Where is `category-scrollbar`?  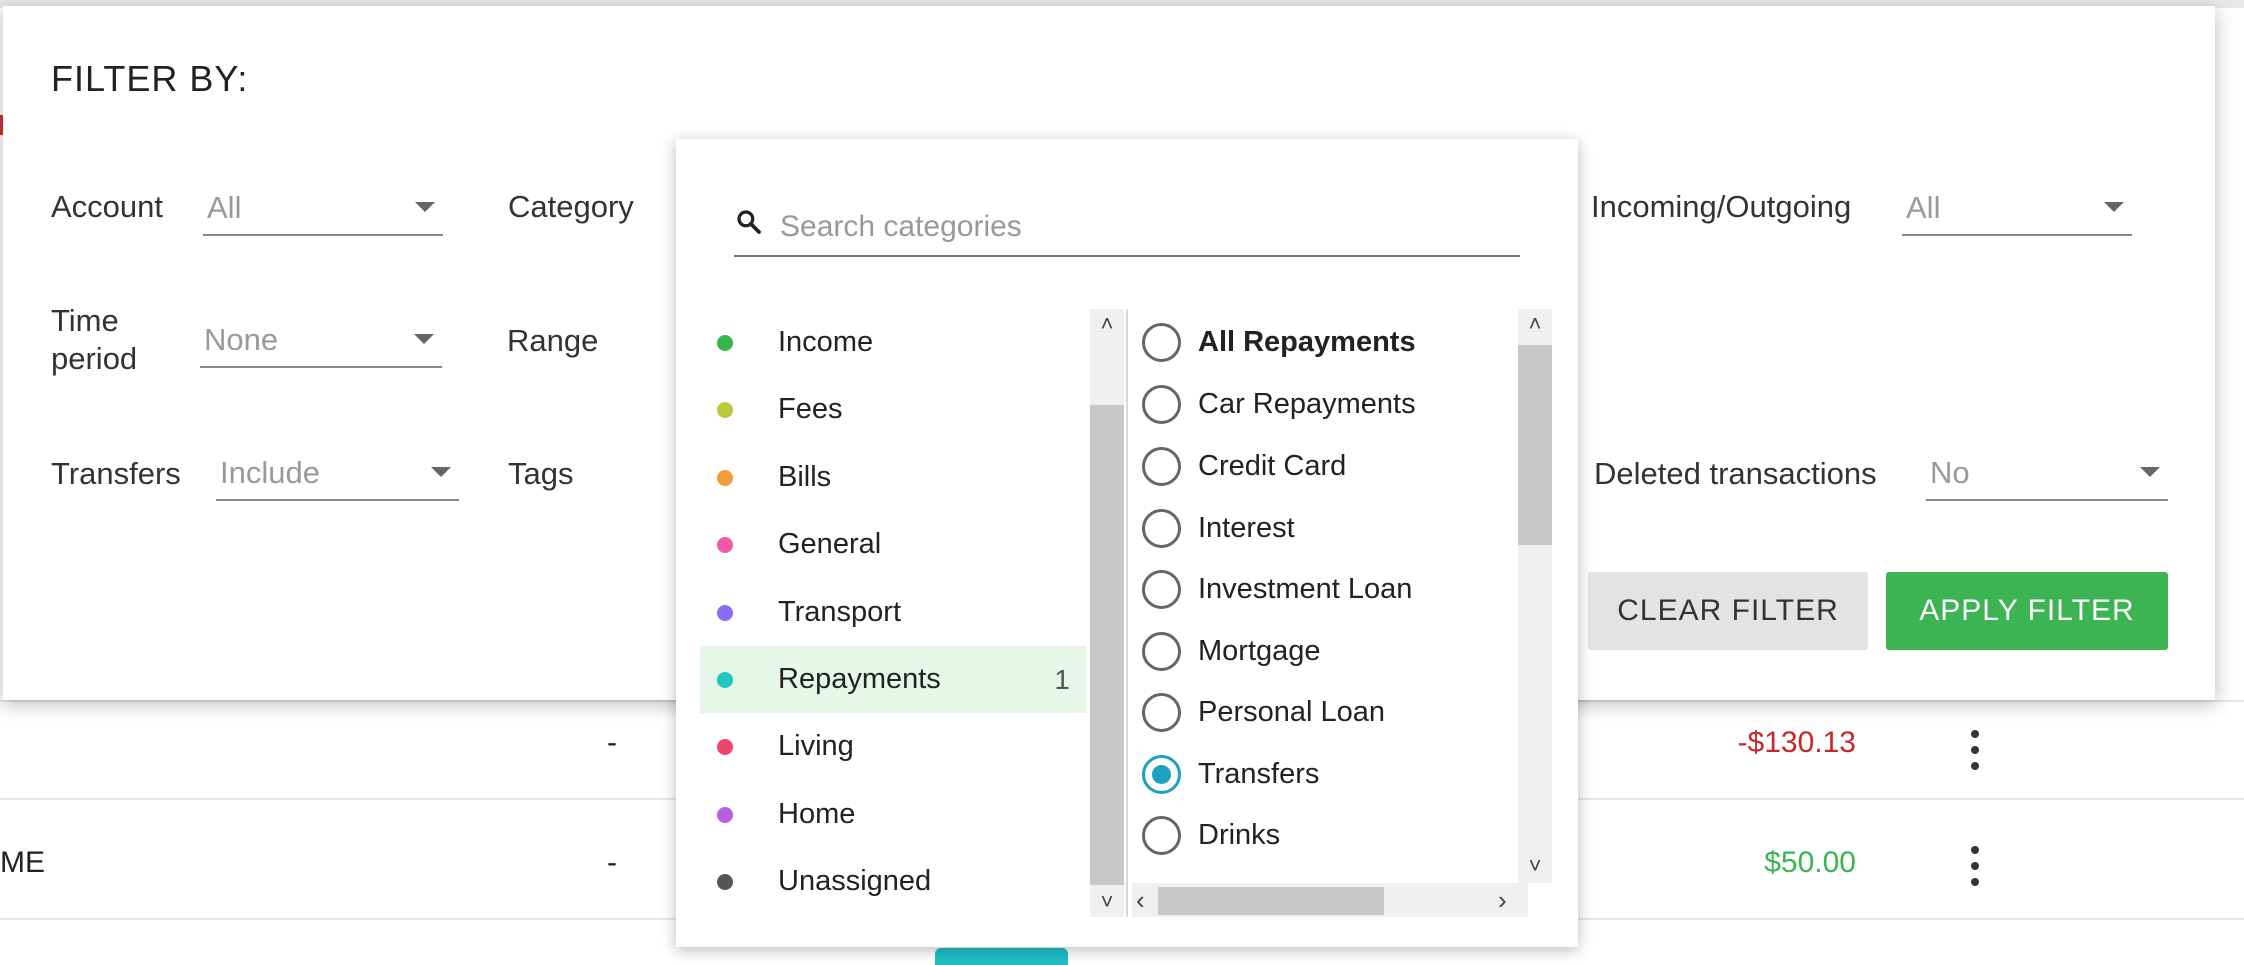
category-scrollbar is located at coordinates (1107, 613).